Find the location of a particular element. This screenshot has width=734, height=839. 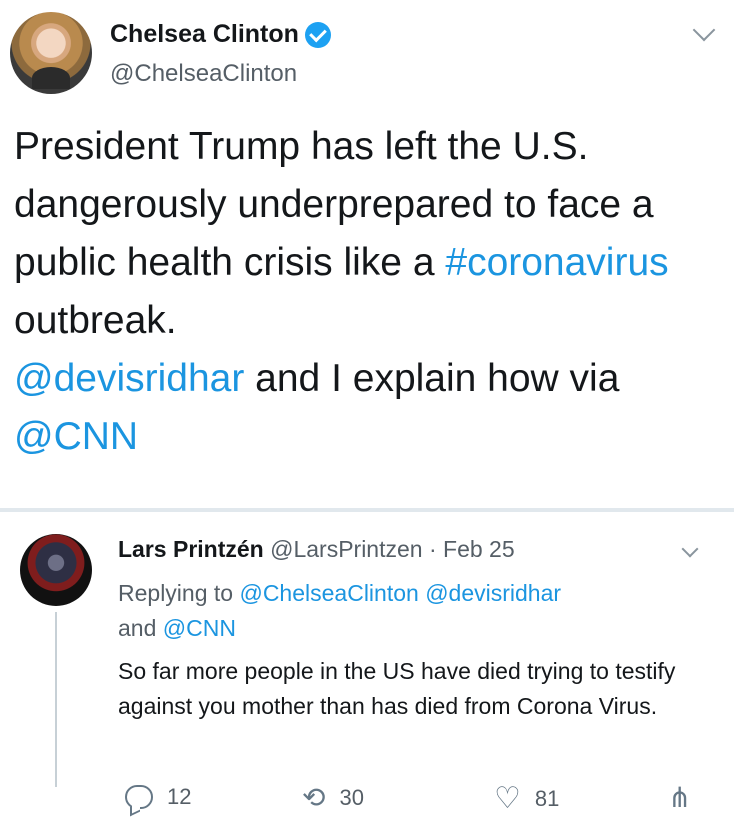

tweet-date: Feb 25 is located at coordinates (479, 549).